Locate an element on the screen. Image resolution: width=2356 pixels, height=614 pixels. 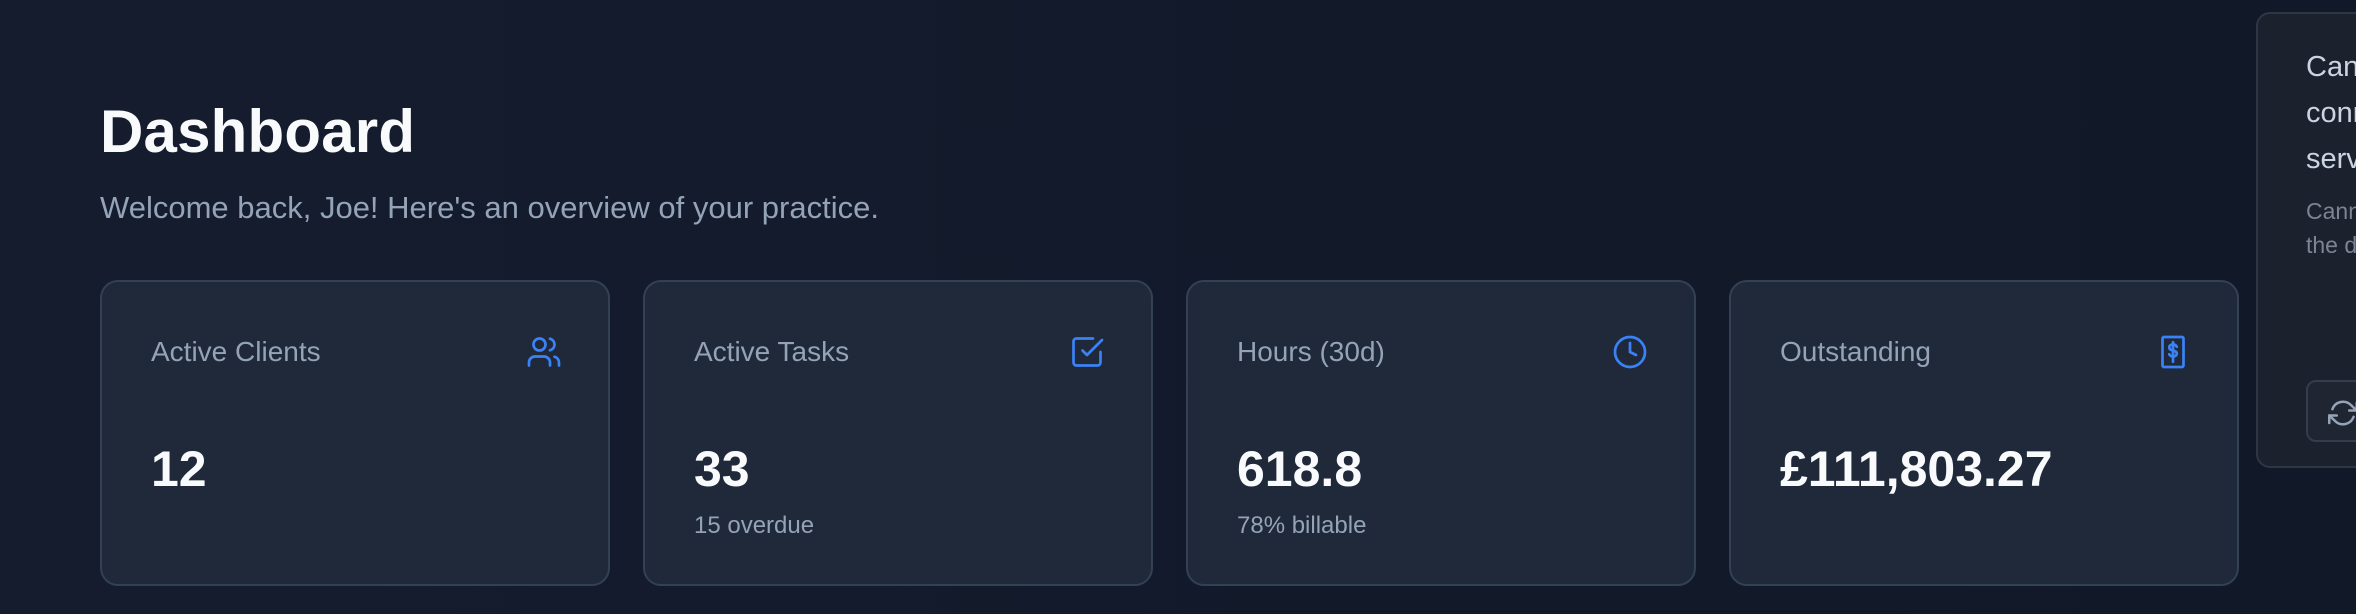
stat-card-active-tasks: Active Tasks 33 15 overdue is located at coordinates (898, 433).